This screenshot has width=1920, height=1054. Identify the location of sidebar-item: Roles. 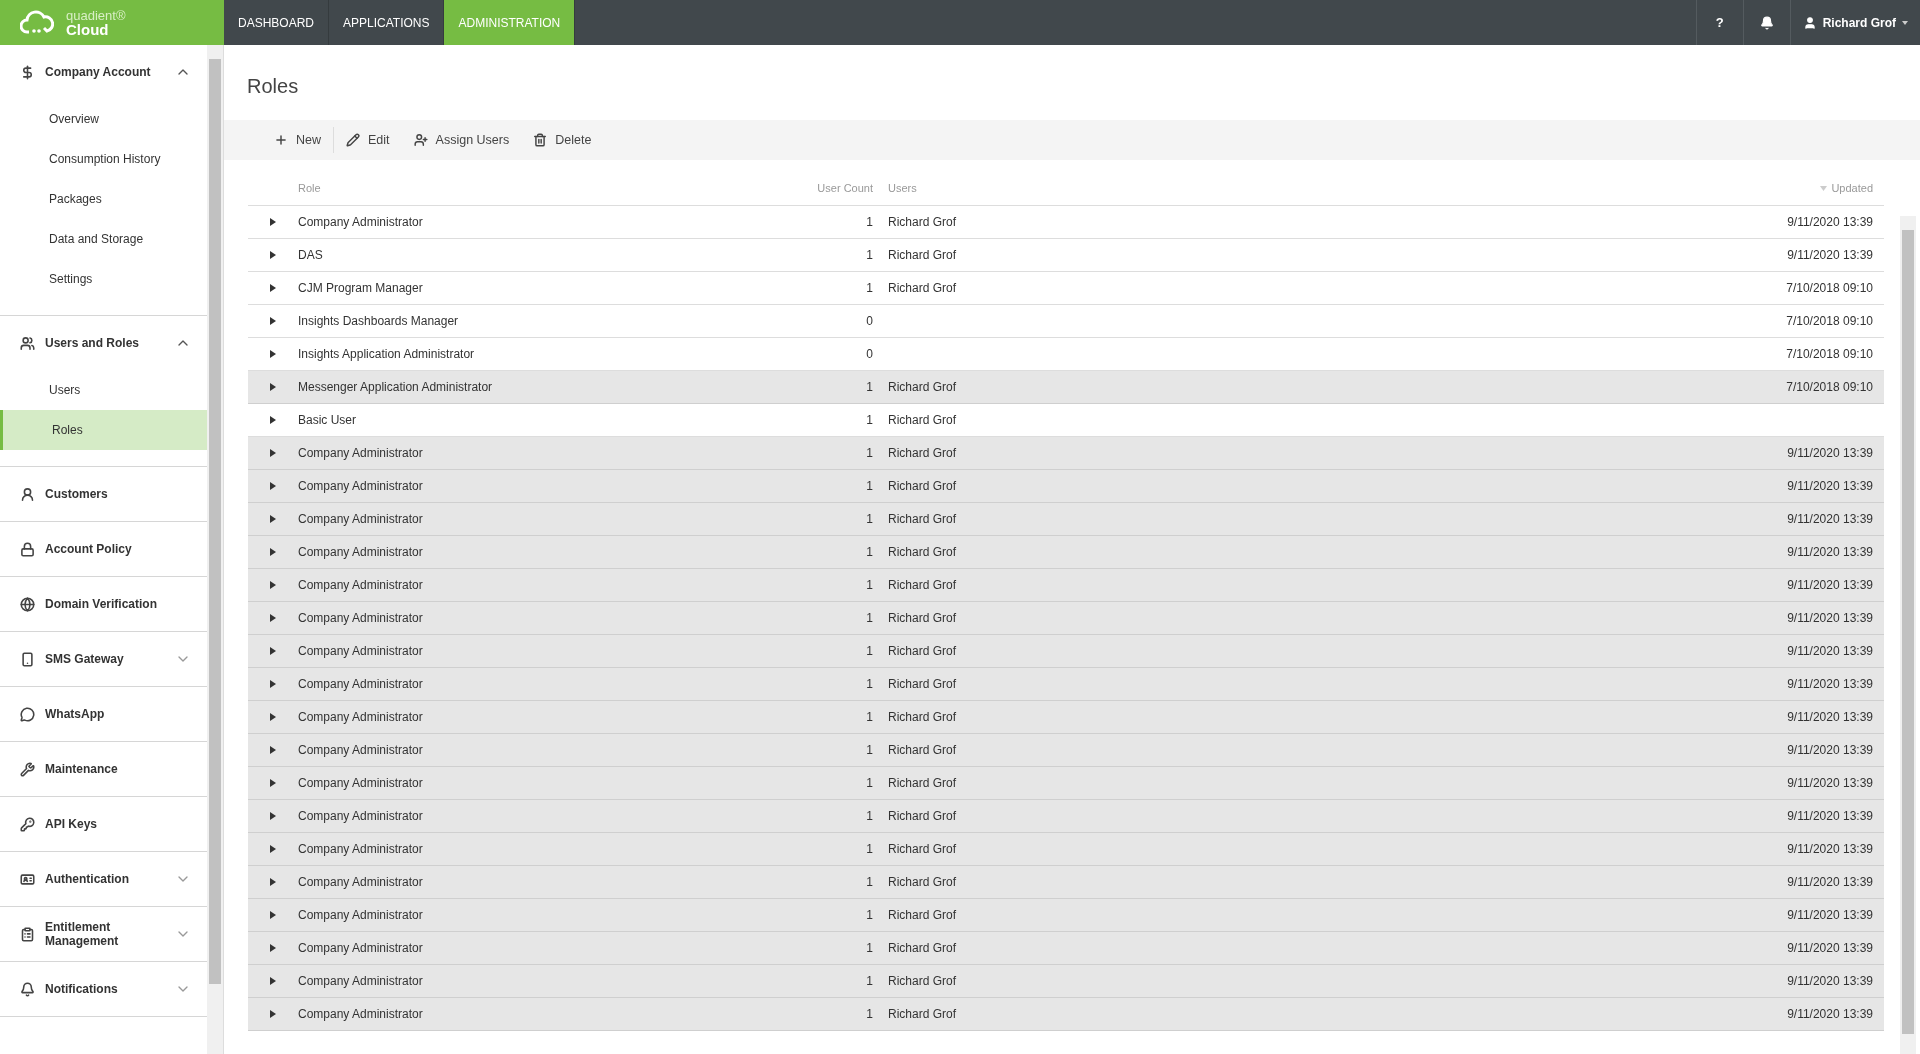
(104, 430).